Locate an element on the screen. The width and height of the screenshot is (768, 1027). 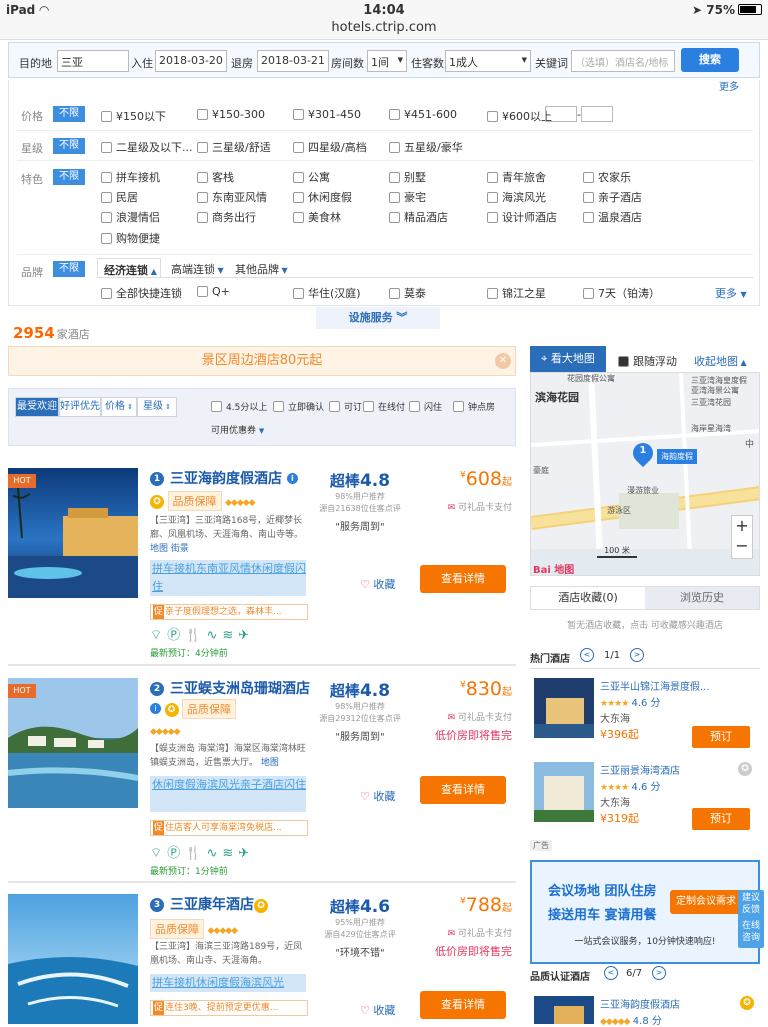
feature-unlimited-button: 不限 is located at coordinates (69, 177).